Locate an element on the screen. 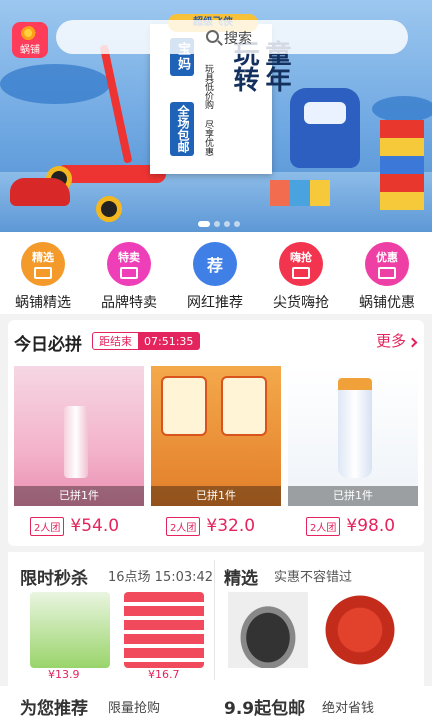 This screenshot has width=432, height=720. product-price: ¥98.0 is located at coordinates (371, 526).